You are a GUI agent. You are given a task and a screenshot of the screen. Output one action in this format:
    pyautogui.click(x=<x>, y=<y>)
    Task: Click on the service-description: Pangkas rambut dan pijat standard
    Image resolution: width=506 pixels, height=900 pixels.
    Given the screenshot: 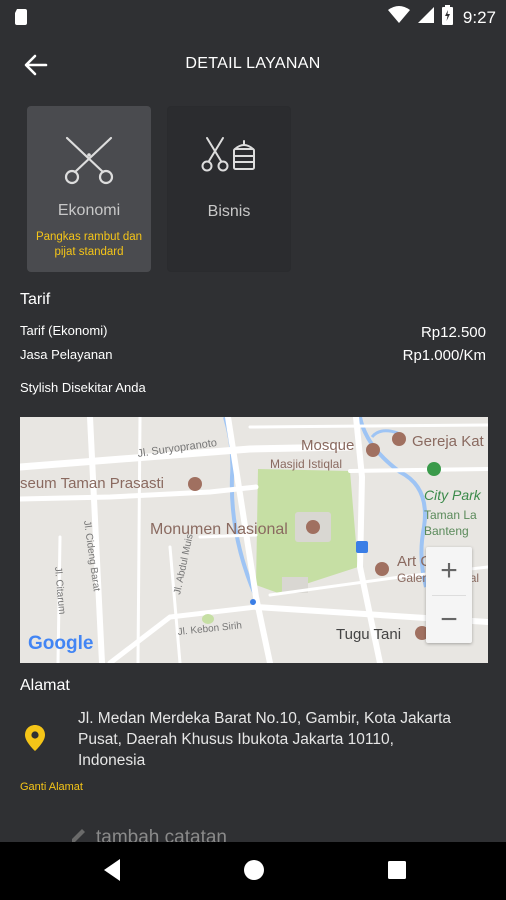 What is the action you would take?
    pyautogui.click(x=89, y=244)
    